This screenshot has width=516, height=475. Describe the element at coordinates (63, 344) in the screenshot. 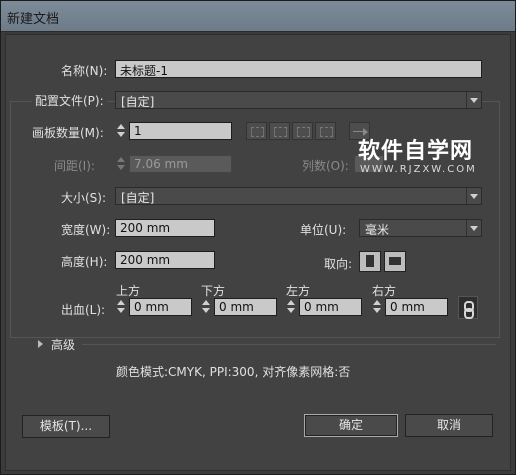

I see `advanced-label: 高级` at that location.